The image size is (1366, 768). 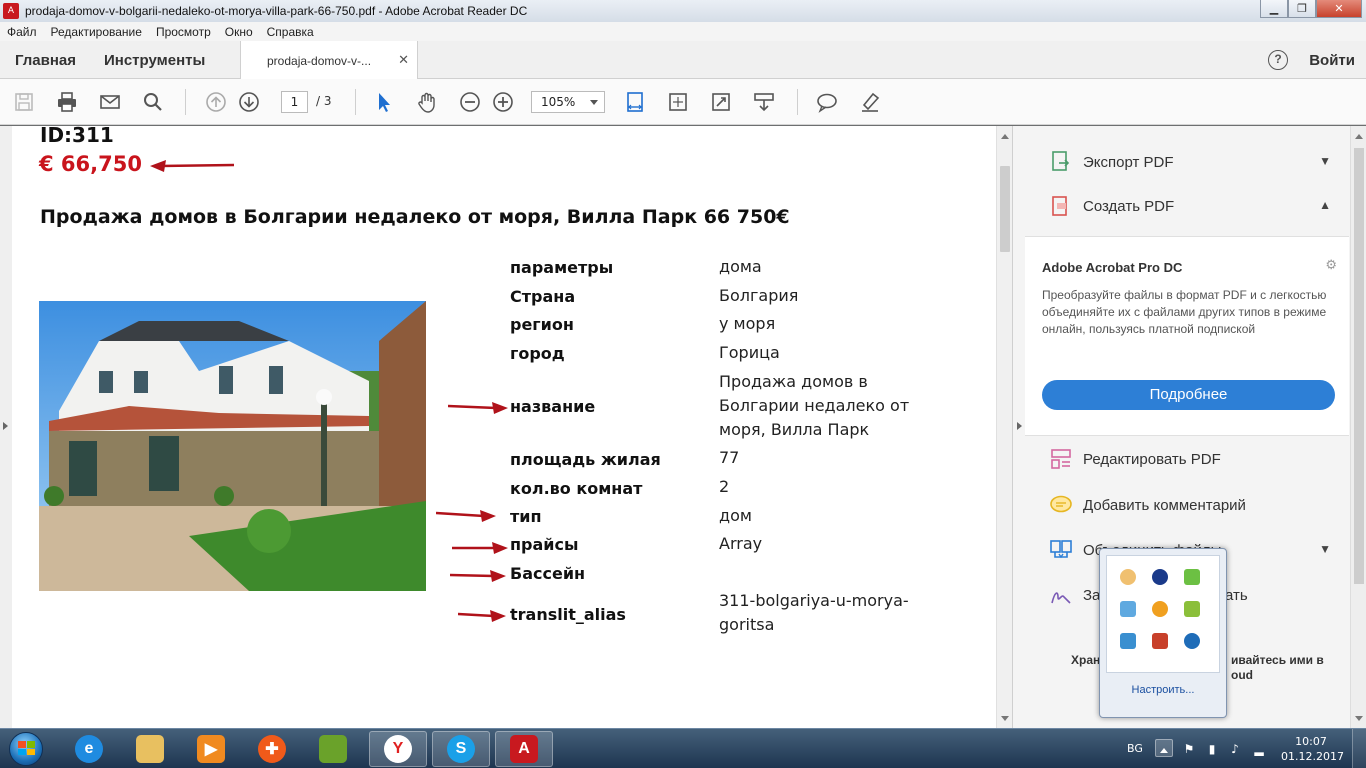 I want to click on taskbar-app: ✚, so click(x=272, y=749).